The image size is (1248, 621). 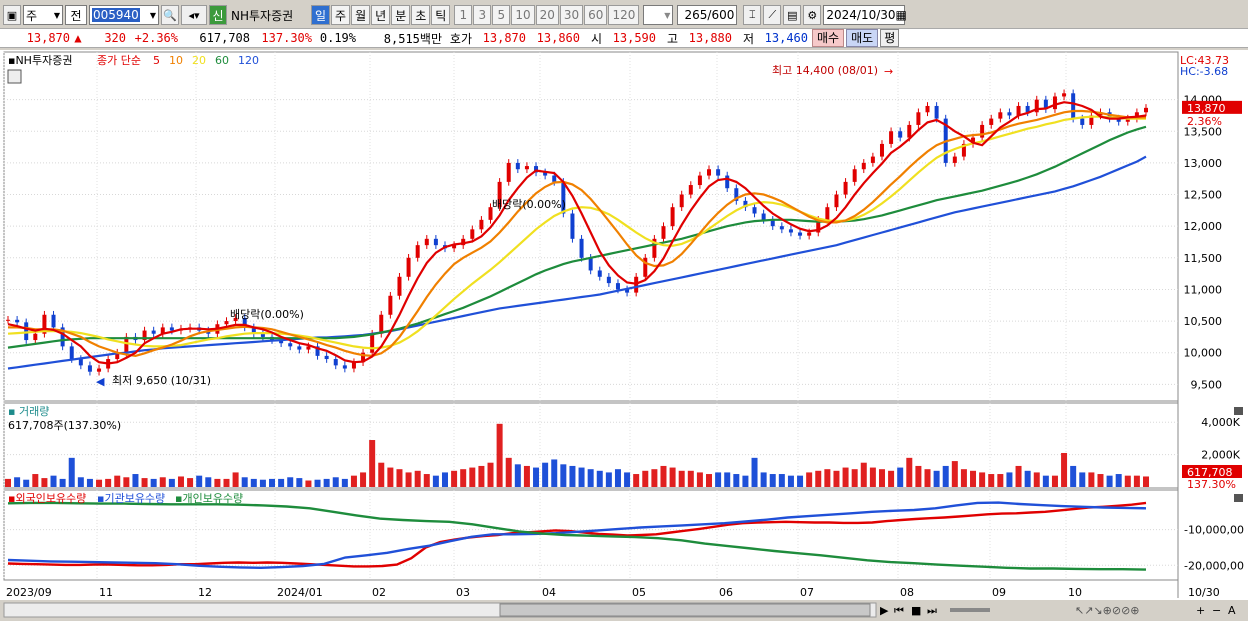 I want to click on time-tick-label: 09, so click(x=999, y=592).